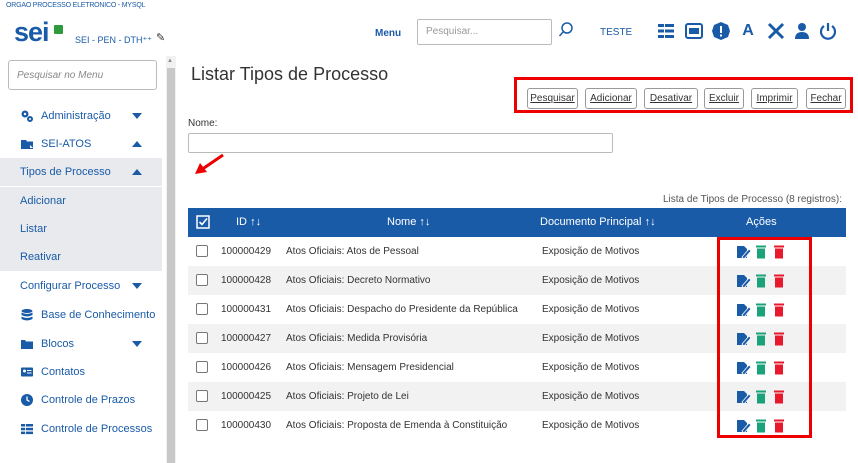 This screenshot has height=463, width=858. Describe the element at coordinates (598, 222) in the screenshot. I see `column-documento-principal: Documento Principal ↑↓` at that location.